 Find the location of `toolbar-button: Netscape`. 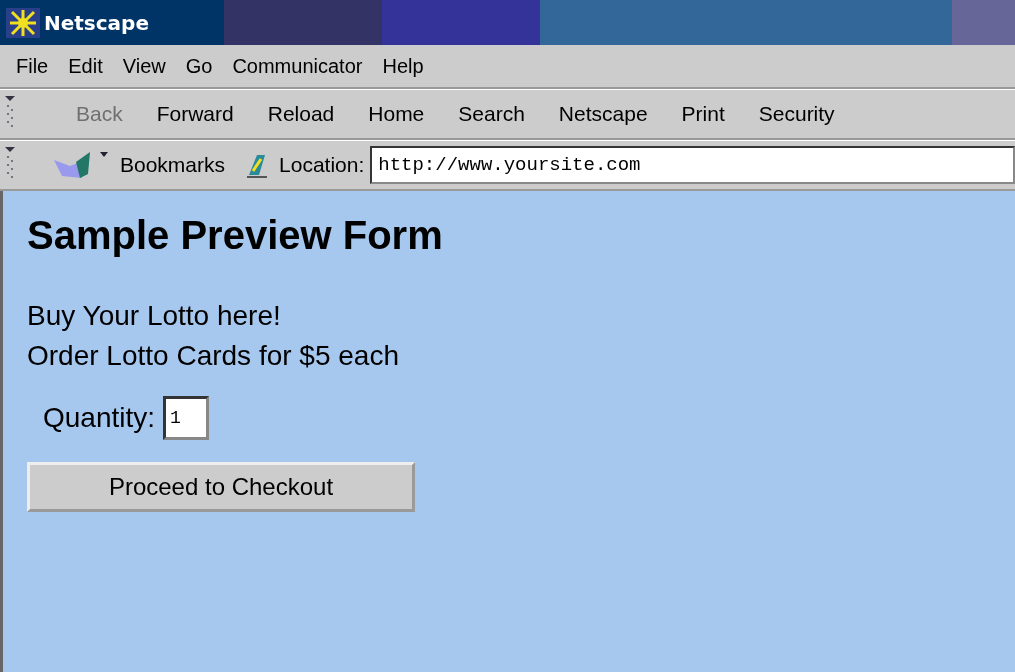

toolbar-button: Netscape is located at coordinates (603, 114).